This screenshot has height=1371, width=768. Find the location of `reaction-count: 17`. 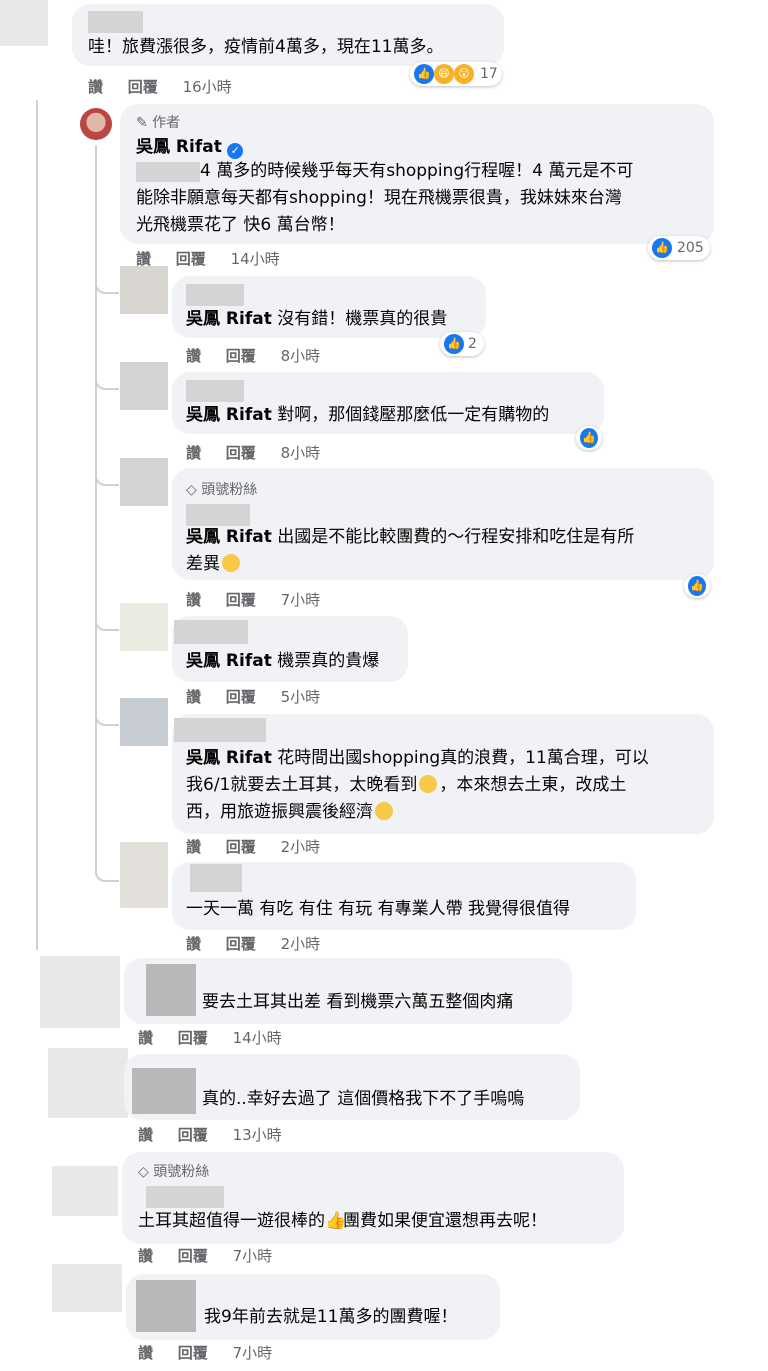

reaction-count: 17 is located at coordinates (489, 74).